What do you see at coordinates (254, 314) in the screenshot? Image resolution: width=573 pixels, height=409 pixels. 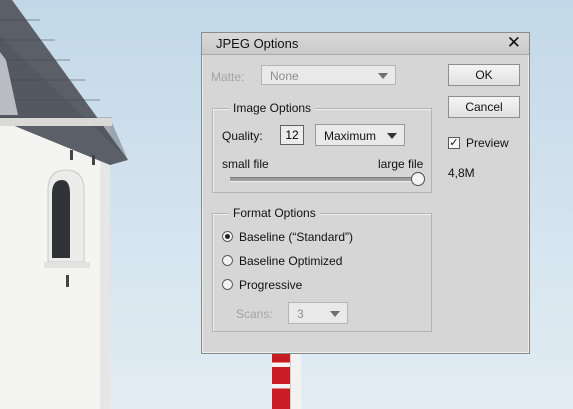 I see `scans-label: Scans:` at bounding box center [254, 314].